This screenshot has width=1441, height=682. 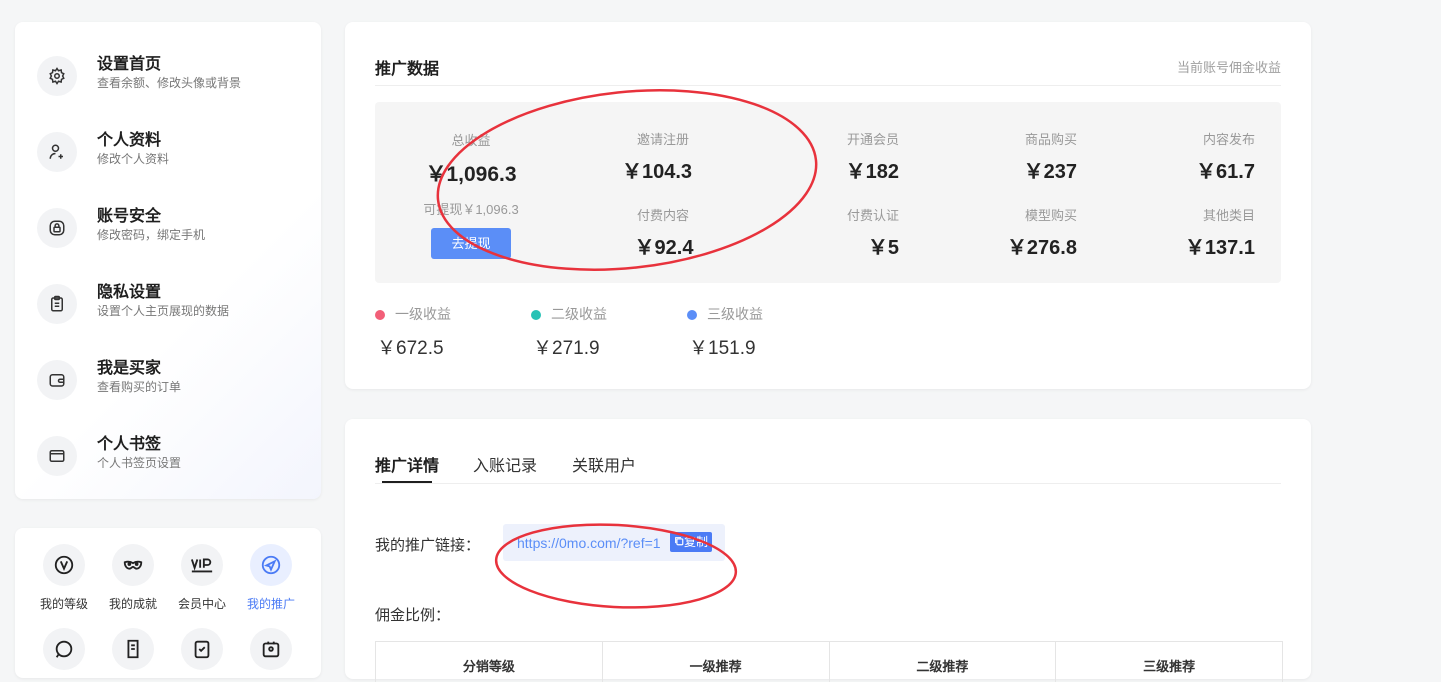 I want to click on shortcut-grid: 我的等级 我的成就 会员中心 我的推广, so click(x=168, y=603).